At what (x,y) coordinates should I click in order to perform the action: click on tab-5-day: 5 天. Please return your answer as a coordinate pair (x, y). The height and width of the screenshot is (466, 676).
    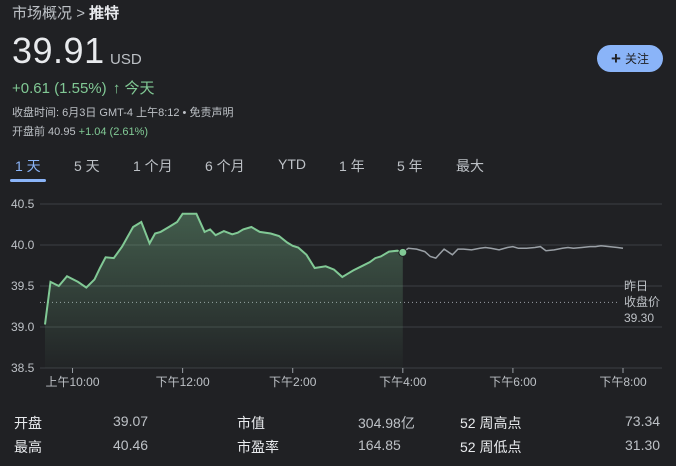
    Looking at the image, I should click on (87, 166).